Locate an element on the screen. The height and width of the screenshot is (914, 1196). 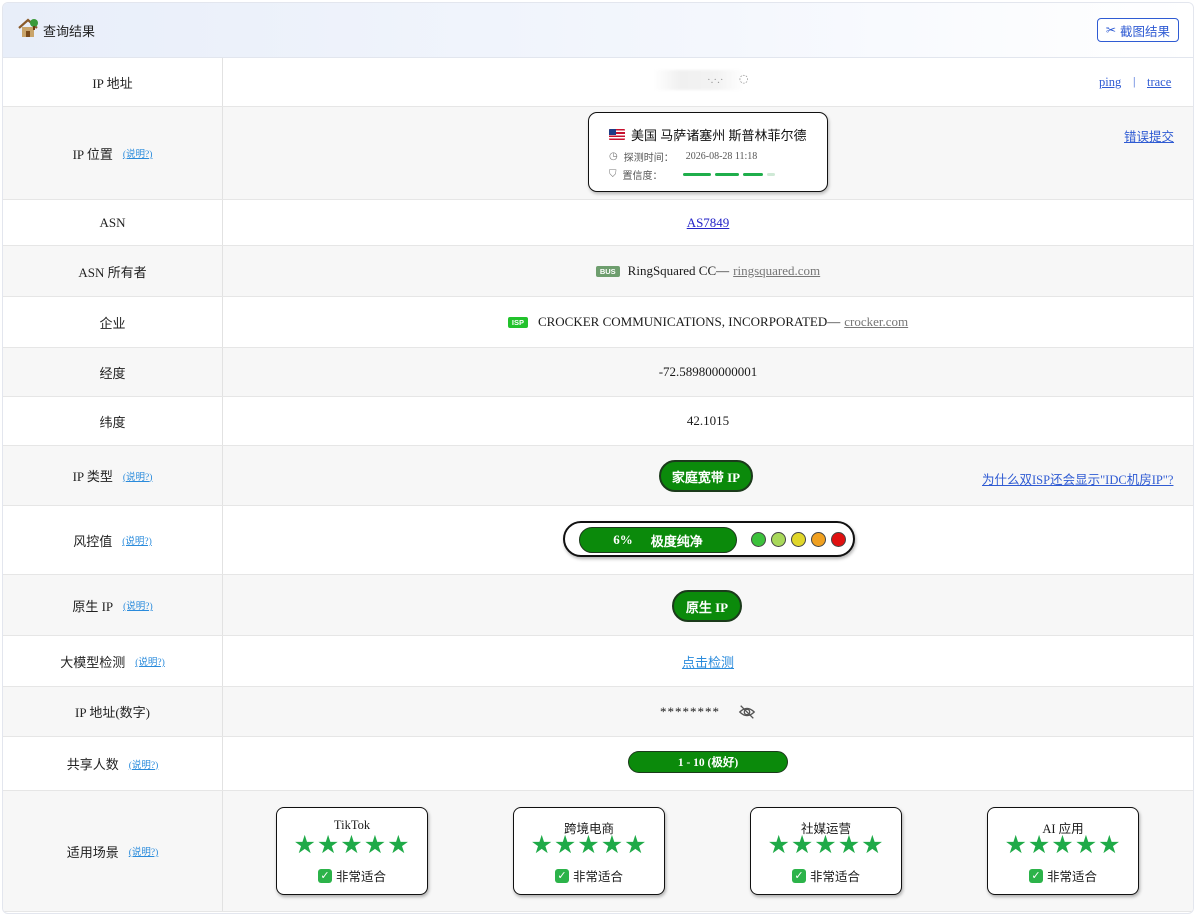
trace-link: trace is located at coordinates (1159, 82).